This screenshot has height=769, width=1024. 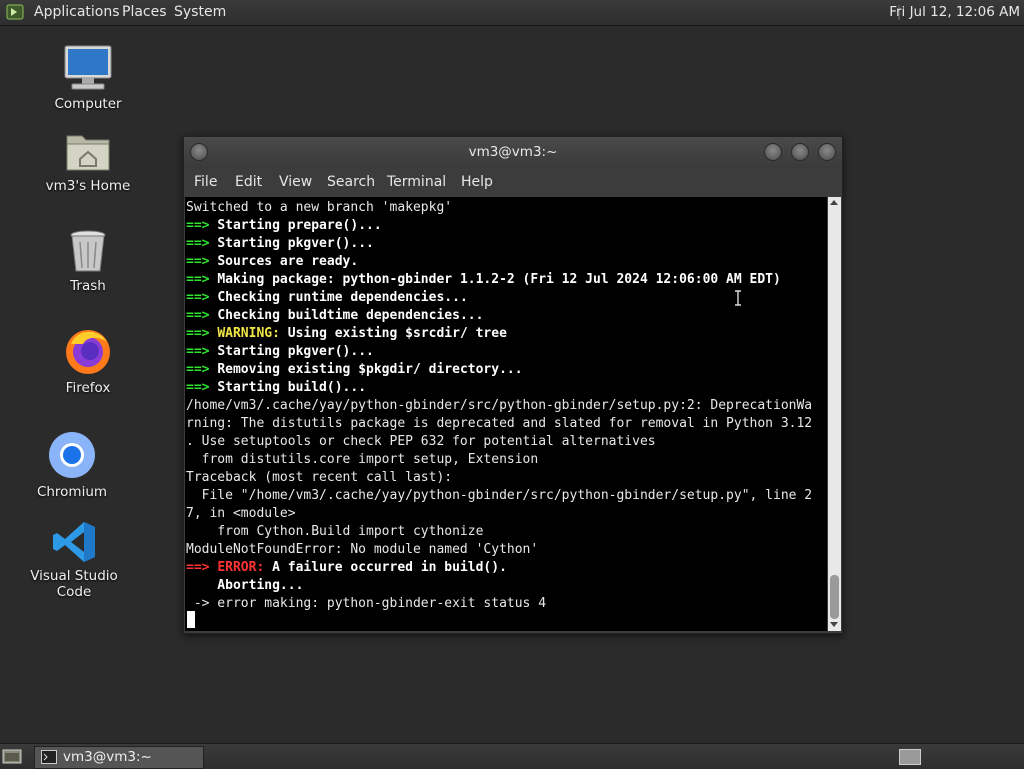 What do you see at coordinates (88, 186) in the screenshot?
I see `desktop-icon-label: vm3's Home` at bounding box center [88, 186].